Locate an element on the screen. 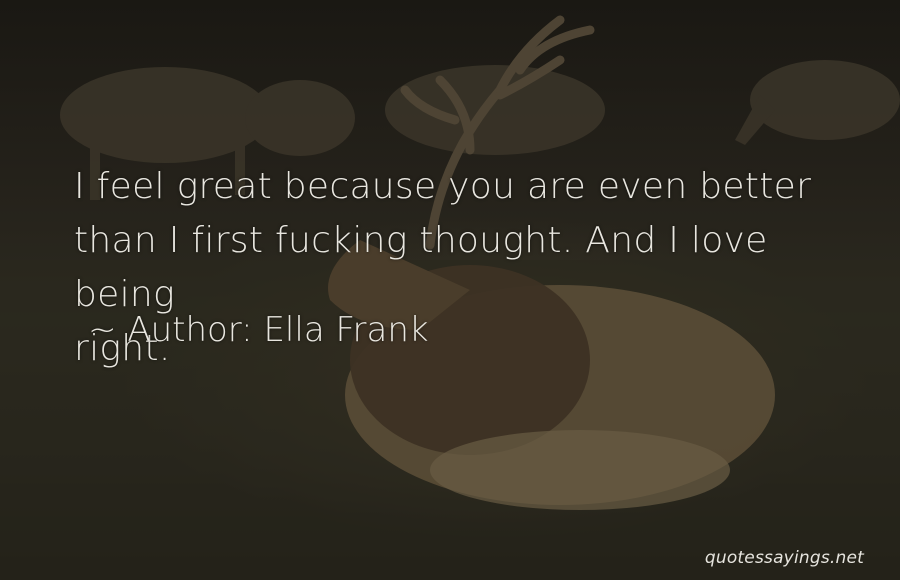 The image size is (900, 580). site-watermark: quotessayings.net is located at coordinates (784, 558).